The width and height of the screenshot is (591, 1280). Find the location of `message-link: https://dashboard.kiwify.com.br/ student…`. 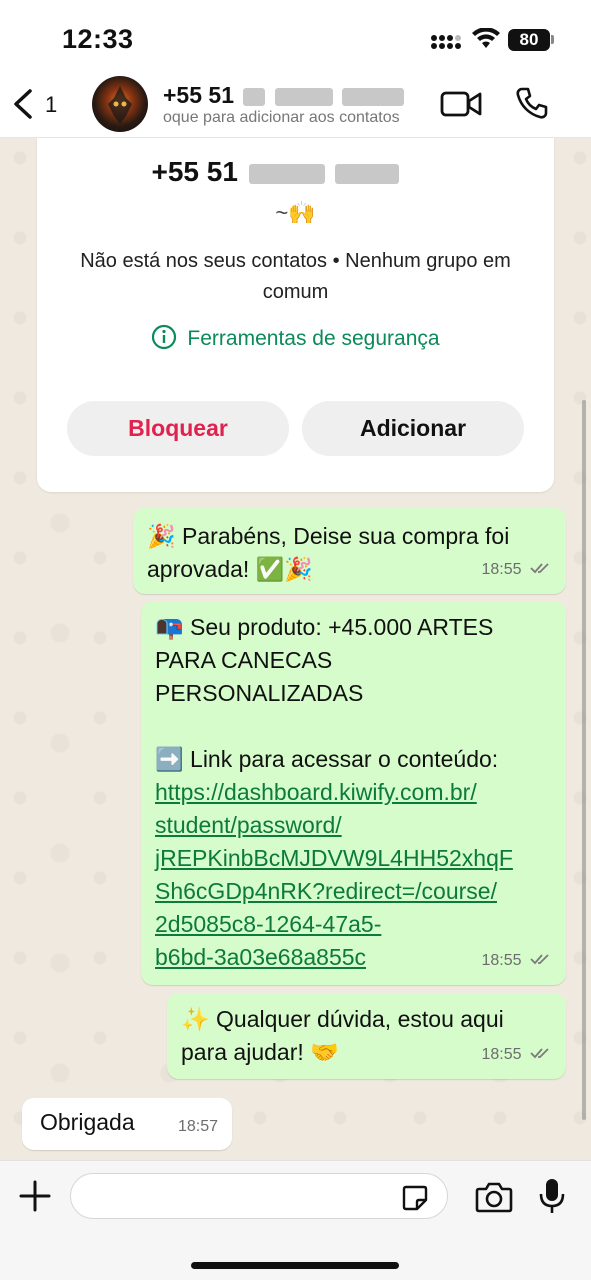

message-link: https://dashboard.kiwify.com.br/ student… is located at coordinates (334, 874).